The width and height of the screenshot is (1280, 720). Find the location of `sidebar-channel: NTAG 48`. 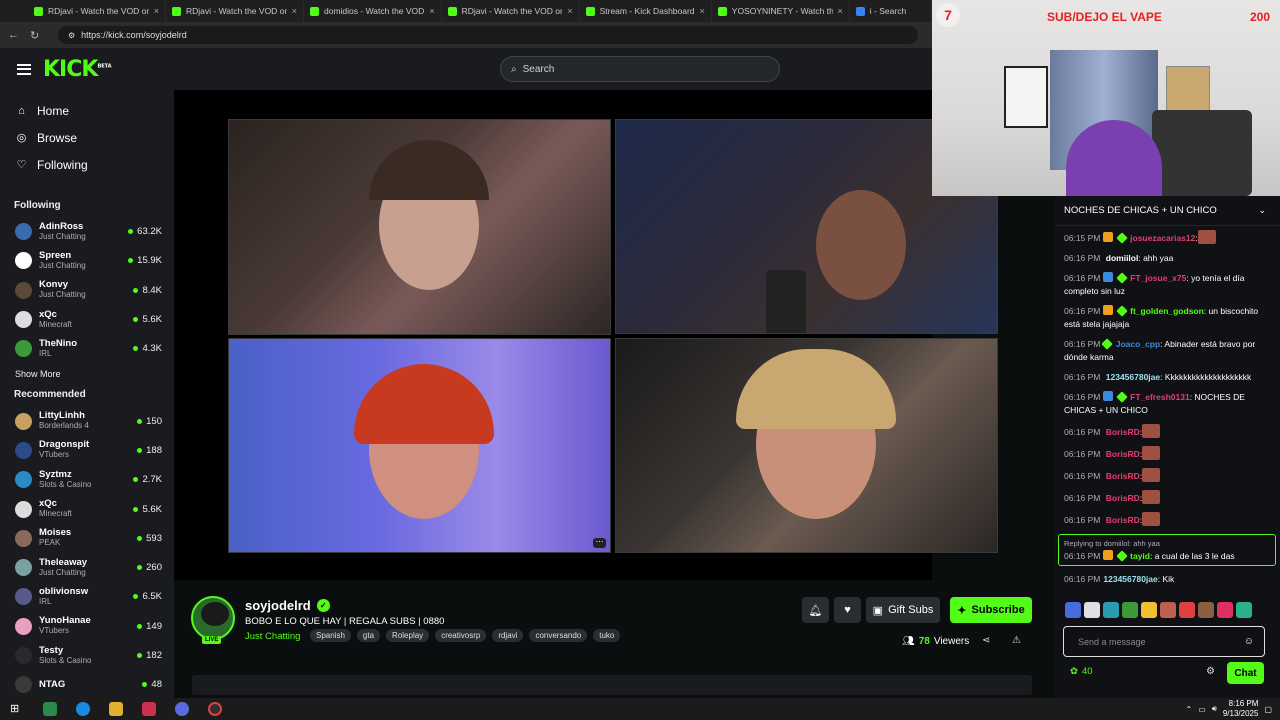

sidebar-channel: NTAG 48 is located at coordinates (87, 684).